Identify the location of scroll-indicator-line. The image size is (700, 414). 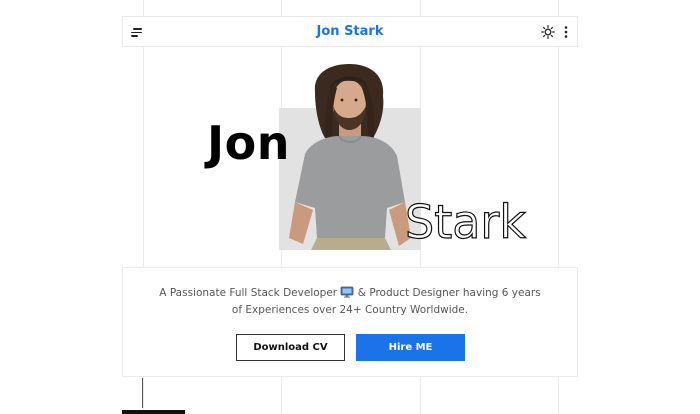
(142, 393).